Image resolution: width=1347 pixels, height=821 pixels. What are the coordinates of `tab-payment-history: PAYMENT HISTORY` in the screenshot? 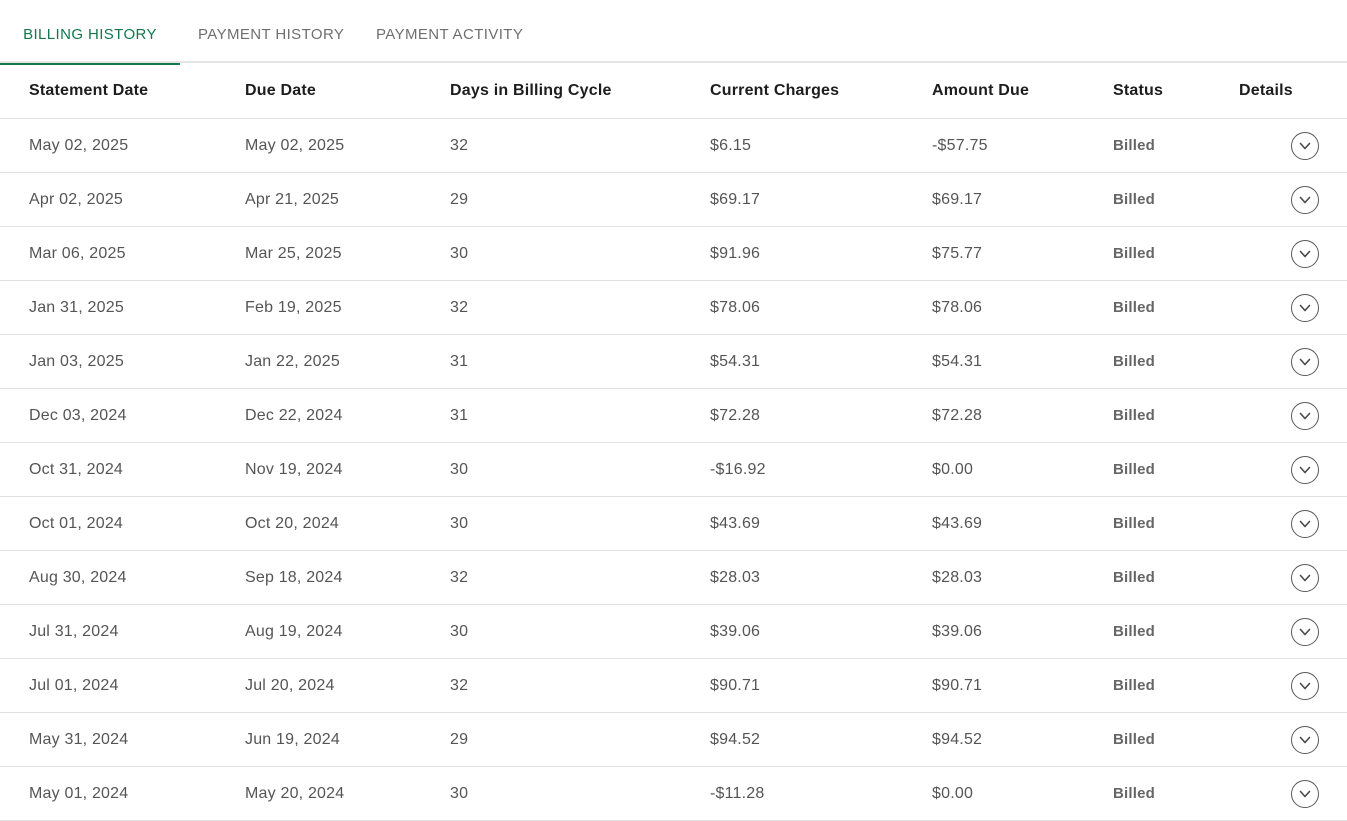 It's located at (271, 31).